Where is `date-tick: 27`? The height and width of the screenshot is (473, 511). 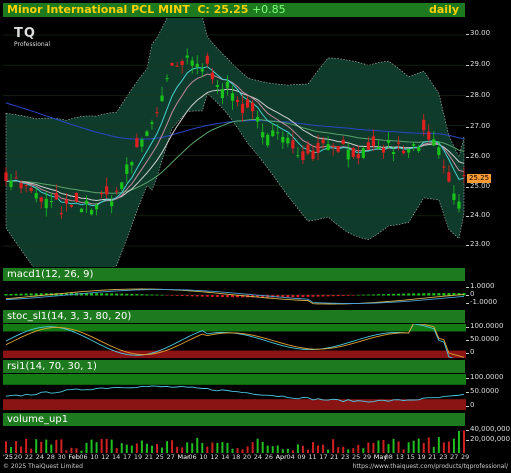 date-tick: 27 is located at coordinates (170, 457).